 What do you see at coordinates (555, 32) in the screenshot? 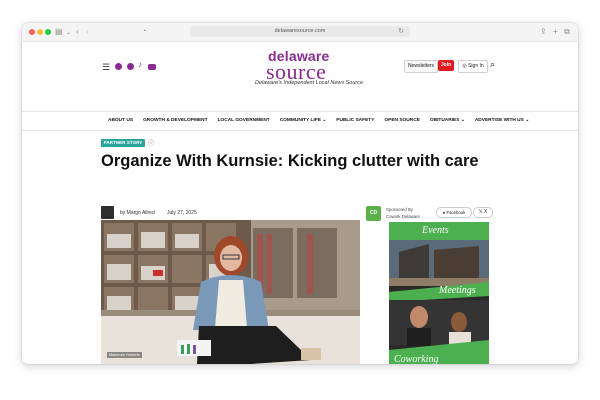
I see `new-tab-icon: +` at bounding box center [555, 32].